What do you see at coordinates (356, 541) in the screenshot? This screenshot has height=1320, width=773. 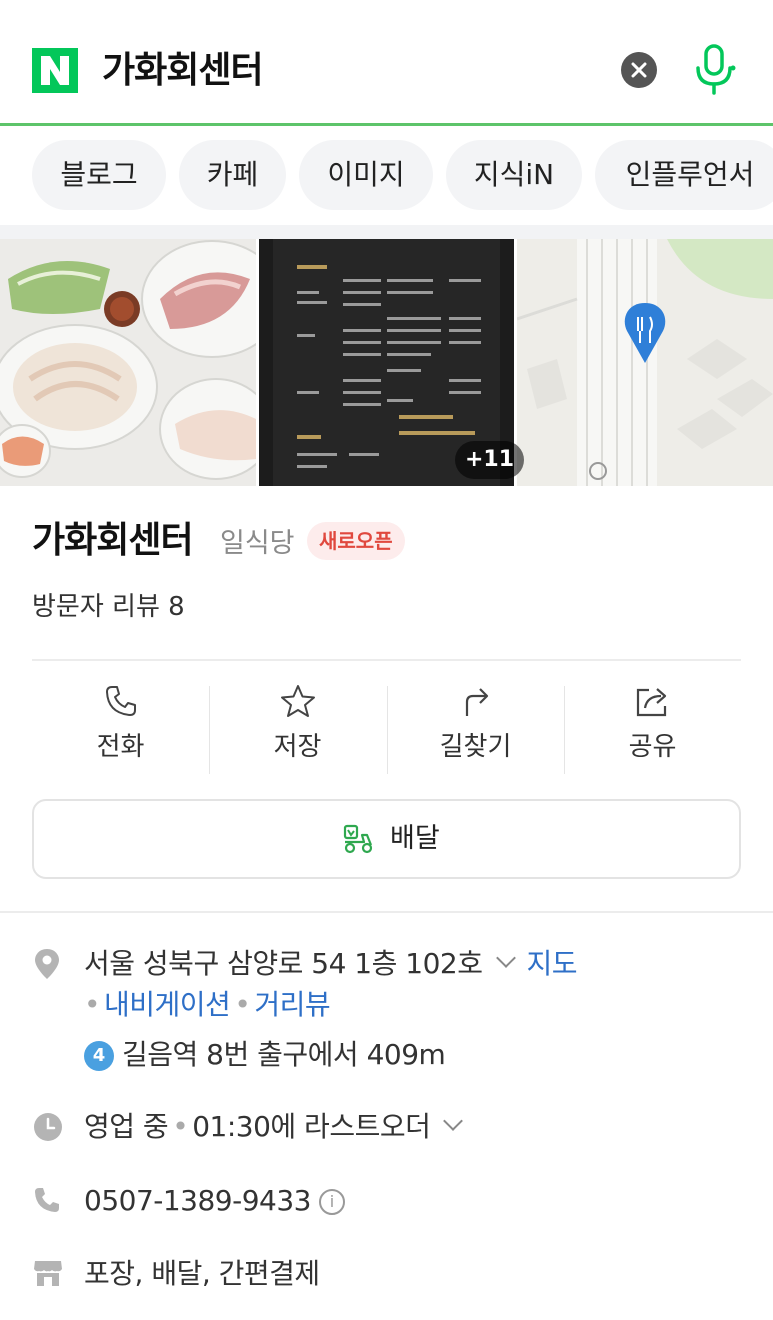 I see `new-open-badge: 새로오픈` at bounding box center [356, 541].